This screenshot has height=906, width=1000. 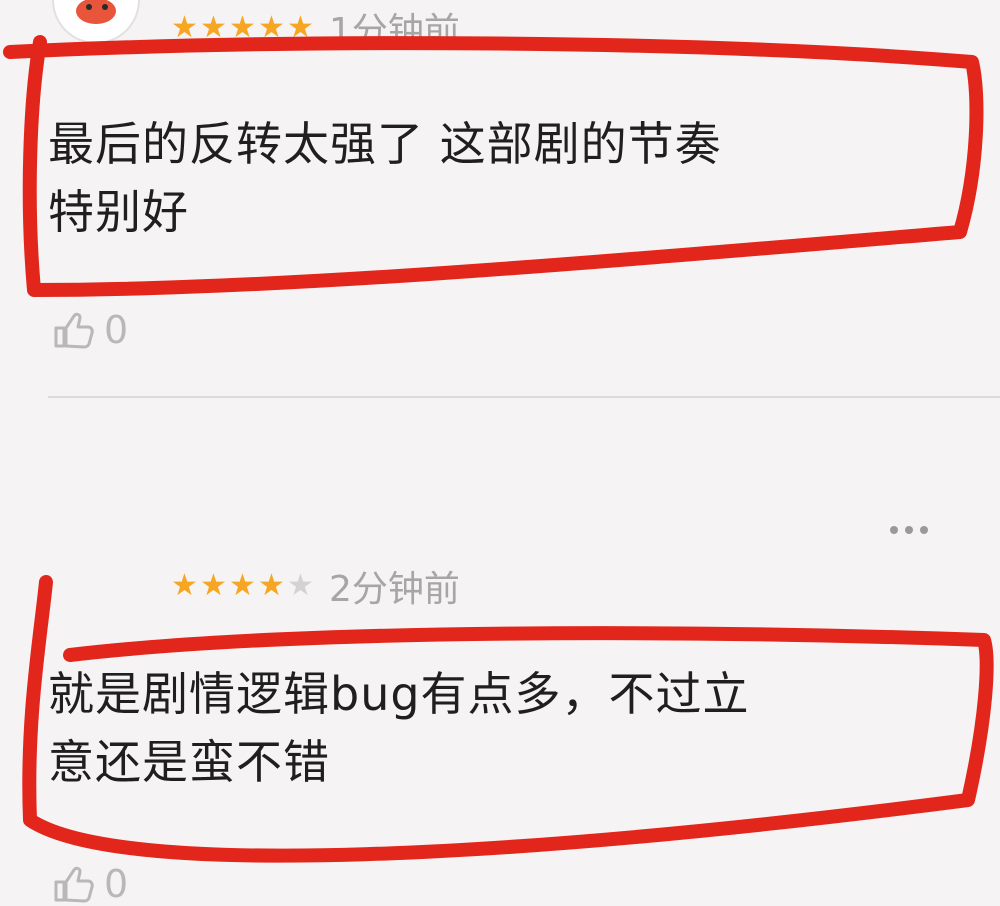 What do you see at coordinates (394, 589) in the screenshot?
I see `timestamp: 2分钟前` at bounding box center [394, 589].